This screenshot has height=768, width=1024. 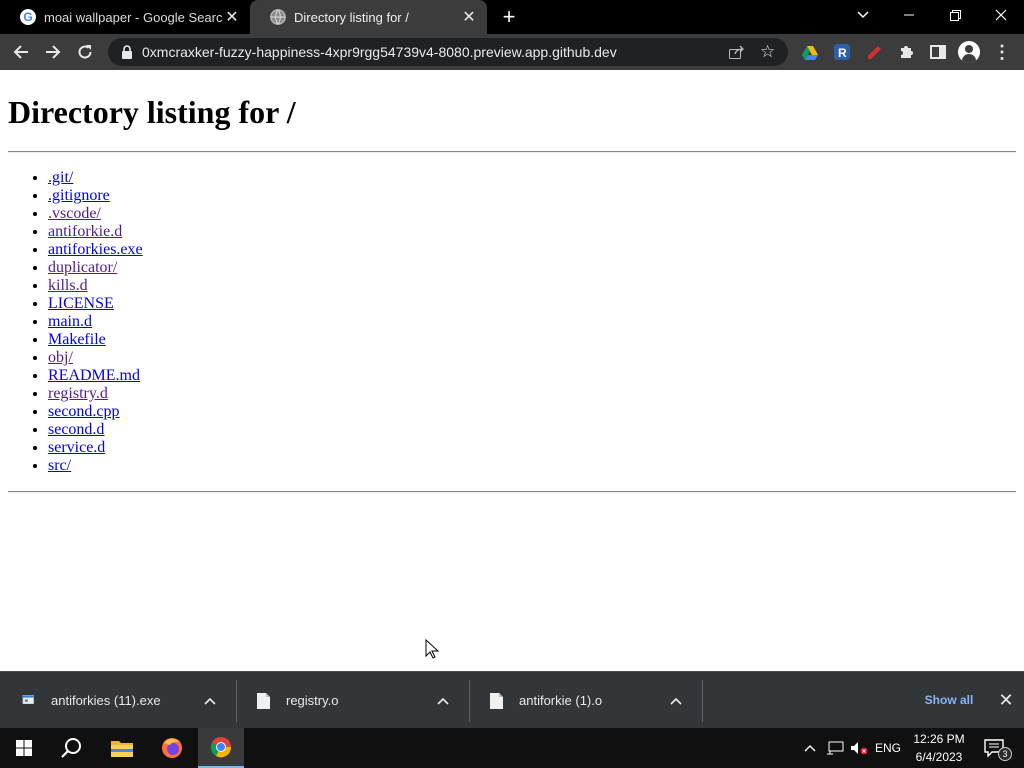 I want to click on network-icon, so click(x=835, y=748).